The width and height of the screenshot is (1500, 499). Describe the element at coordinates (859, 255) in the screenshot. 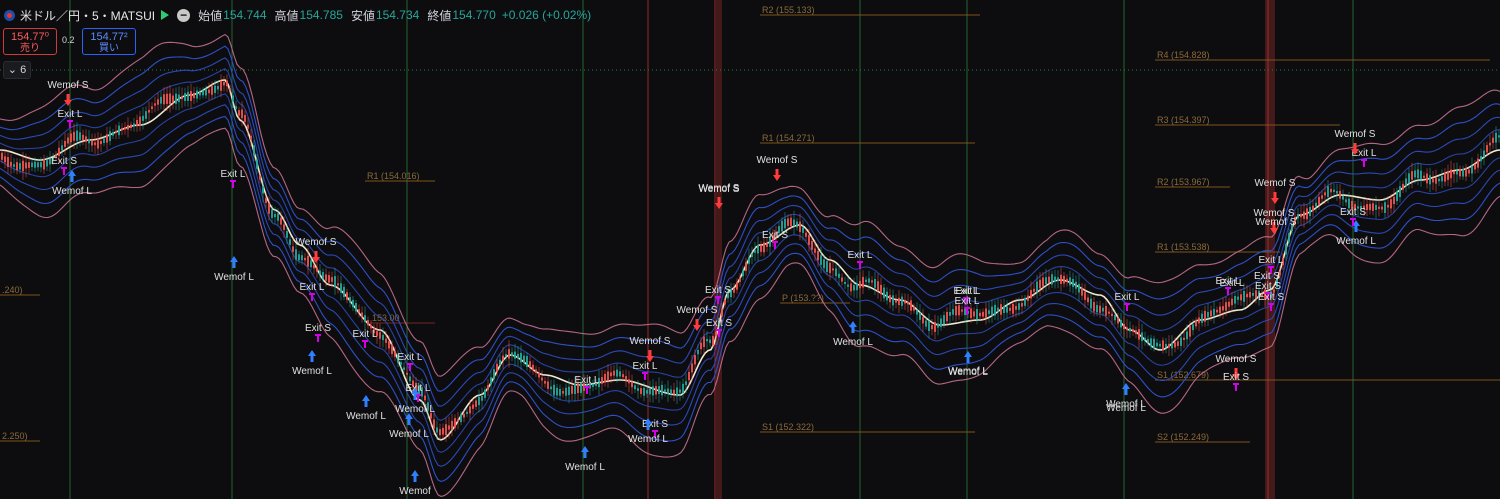

I see `signal-label-30: Exit L` at that location.